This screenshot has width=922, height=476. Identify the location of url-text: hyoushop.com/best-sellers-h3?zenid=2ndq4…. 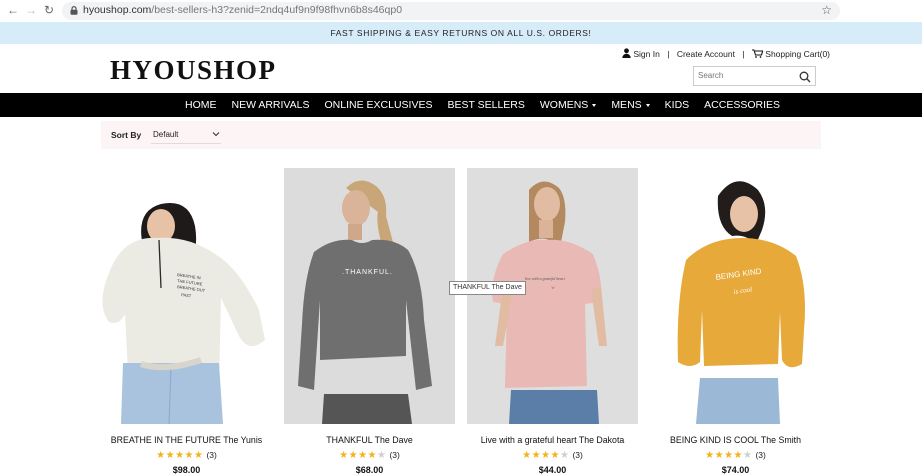
(242, 10).